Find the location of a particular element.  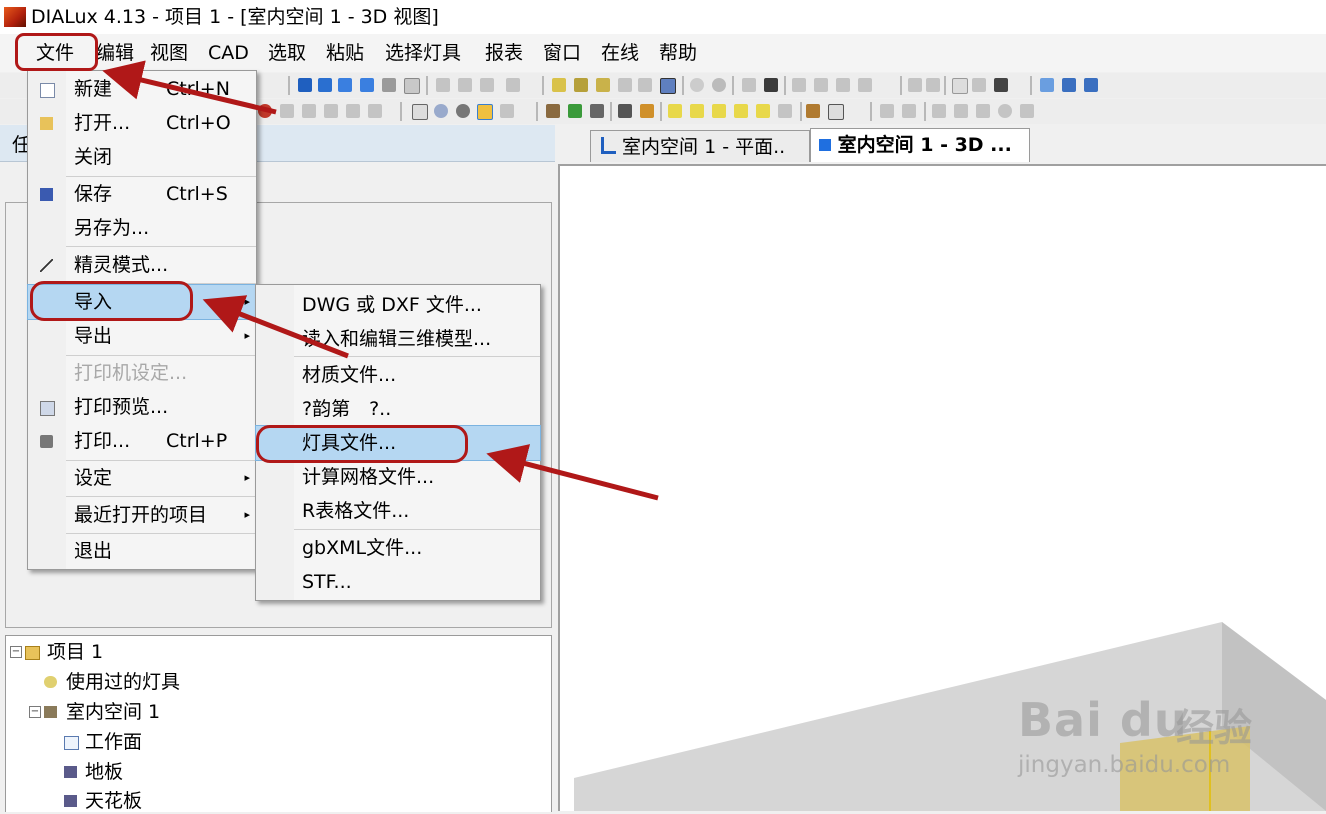

arrow-to-import is located at coordinates (275, 327).